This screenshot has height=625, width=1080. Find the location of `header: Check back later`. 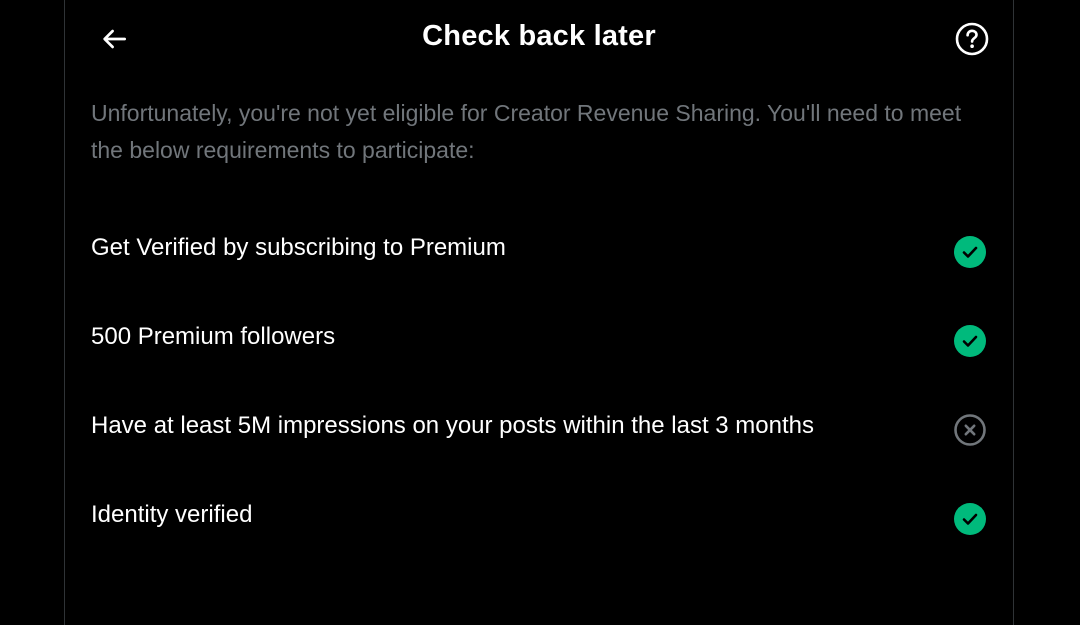

header: Check back later is located at coordinates (539, 39).